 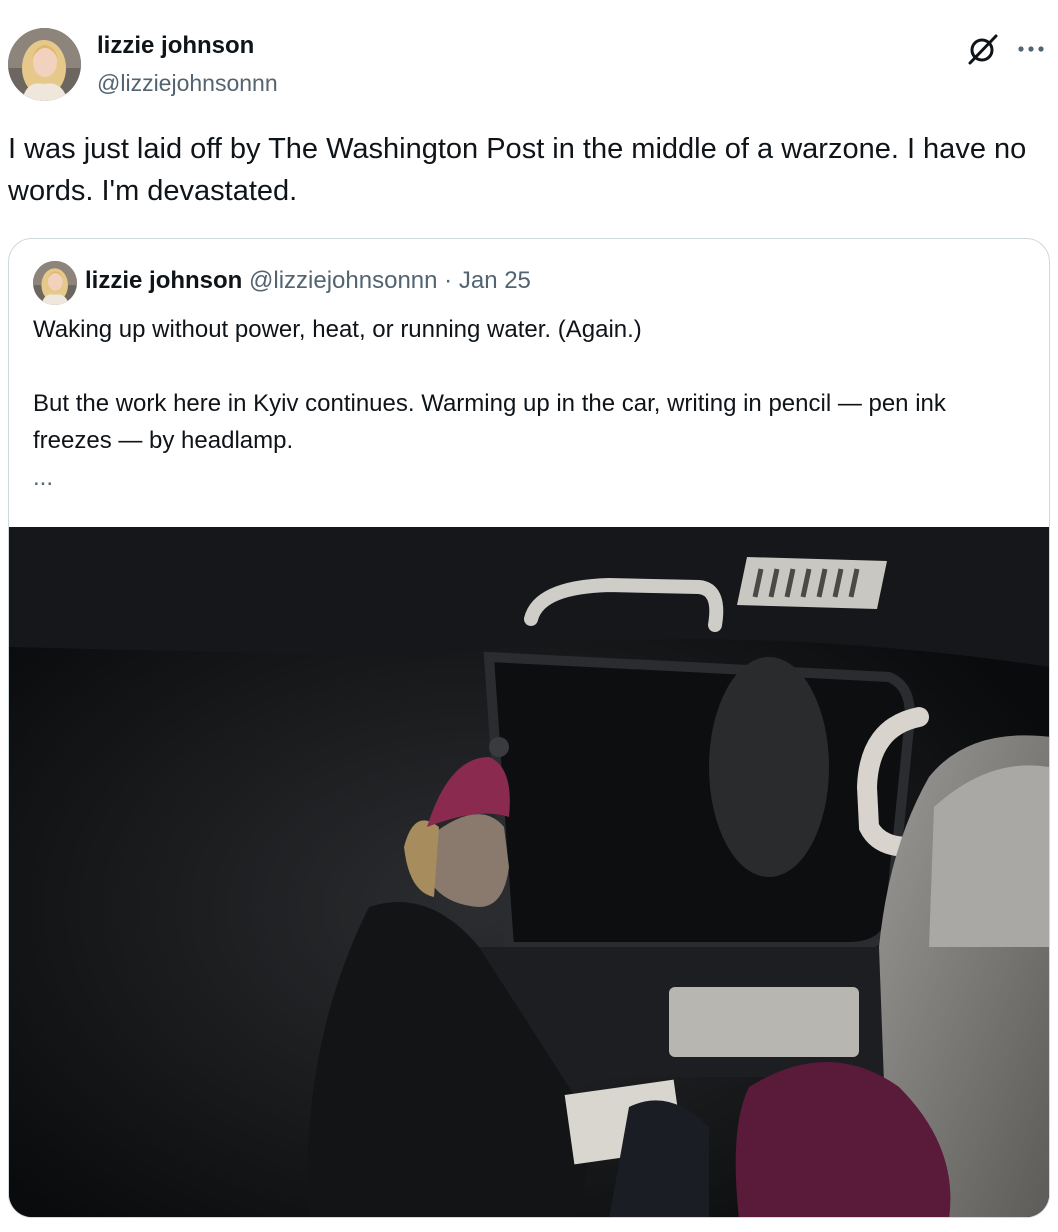 What do you see at coordinates (983, 49) in the screenshot?
I see `grok-icon` at bounding box center [983, 49].